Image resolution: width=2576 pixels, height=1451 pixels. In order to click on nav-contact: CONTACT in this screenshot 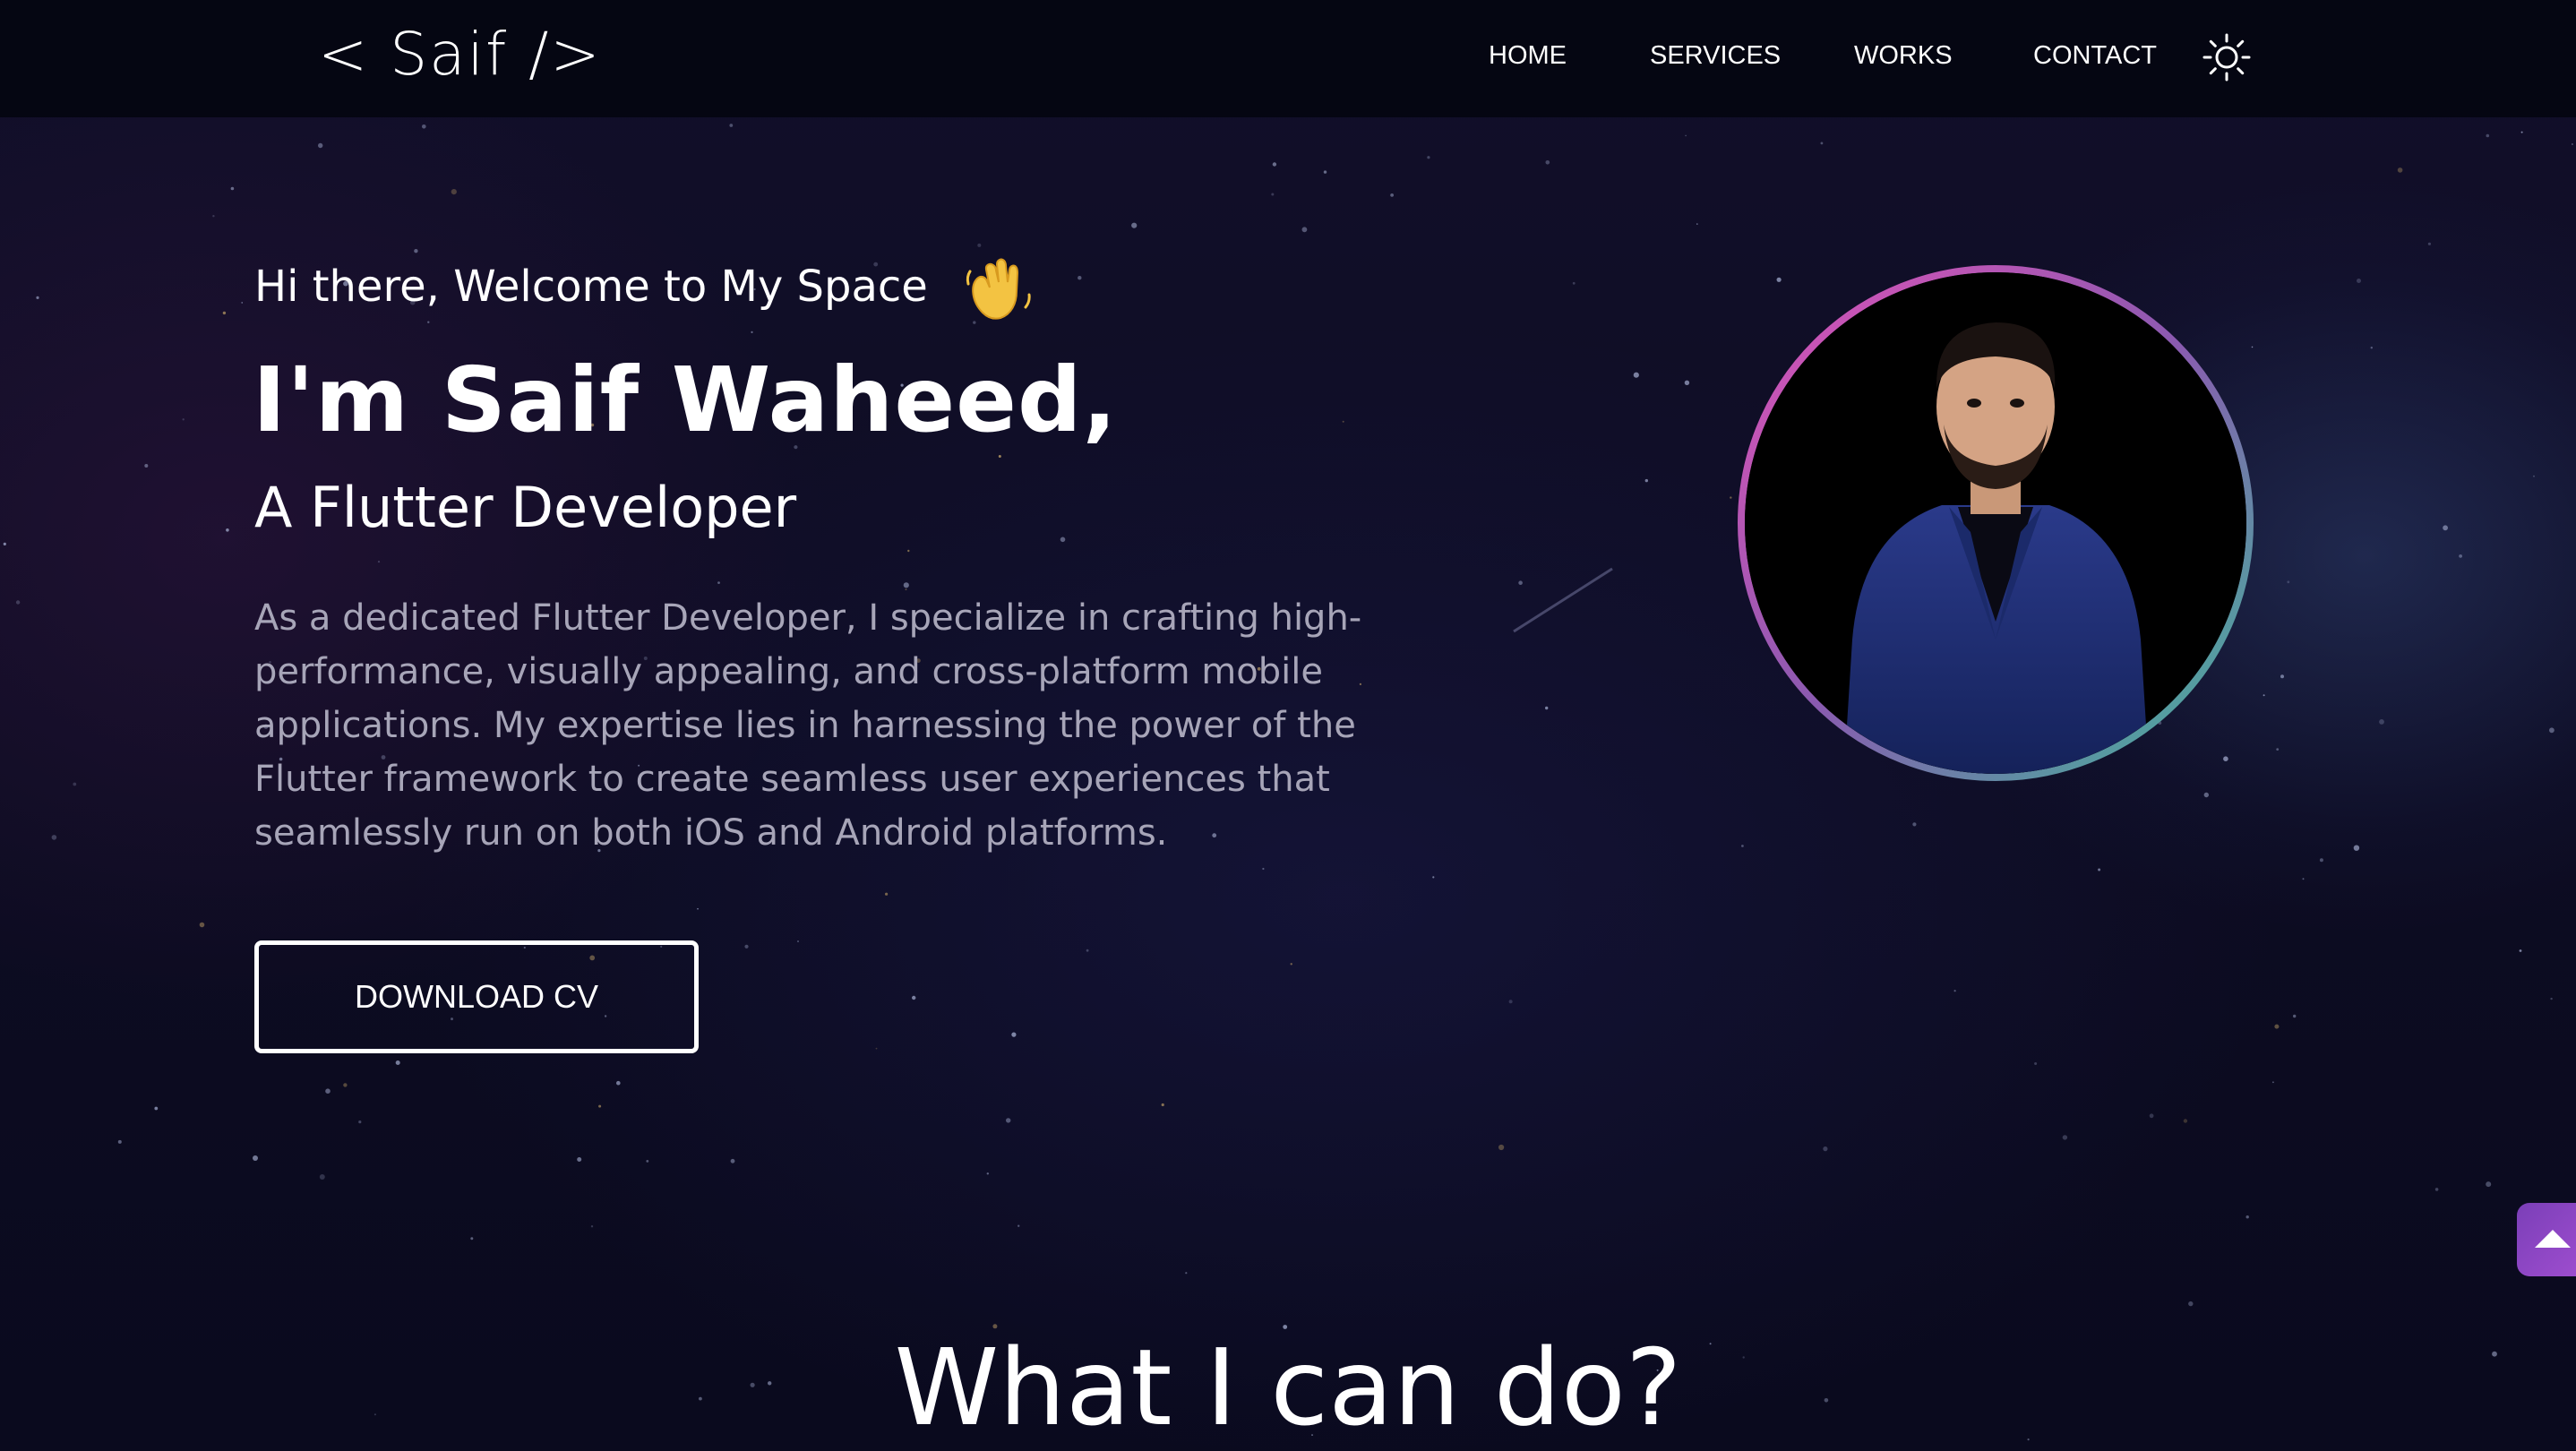, I will do `click(2095, 56)`.